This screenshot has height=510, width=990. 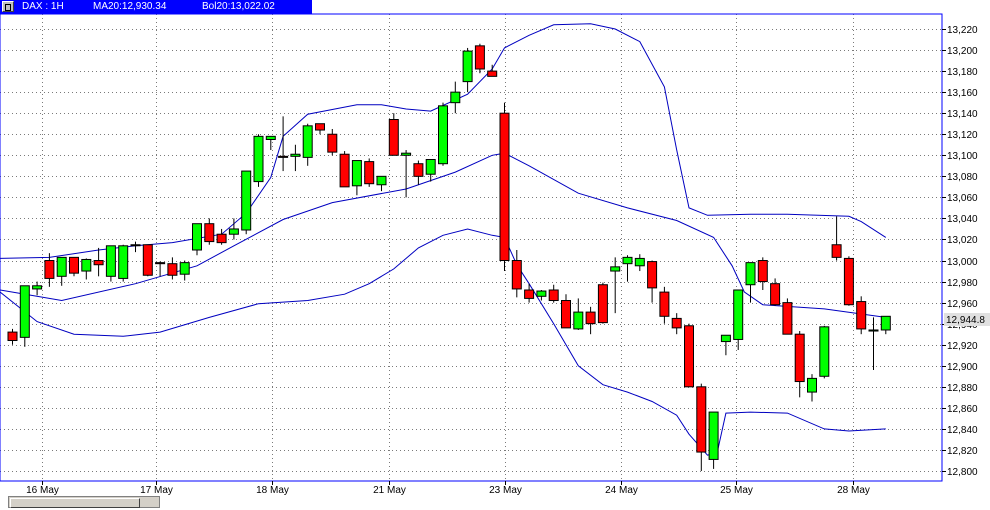 I want to click on y-tick-label: 13,160, so click(x=962, y=93).